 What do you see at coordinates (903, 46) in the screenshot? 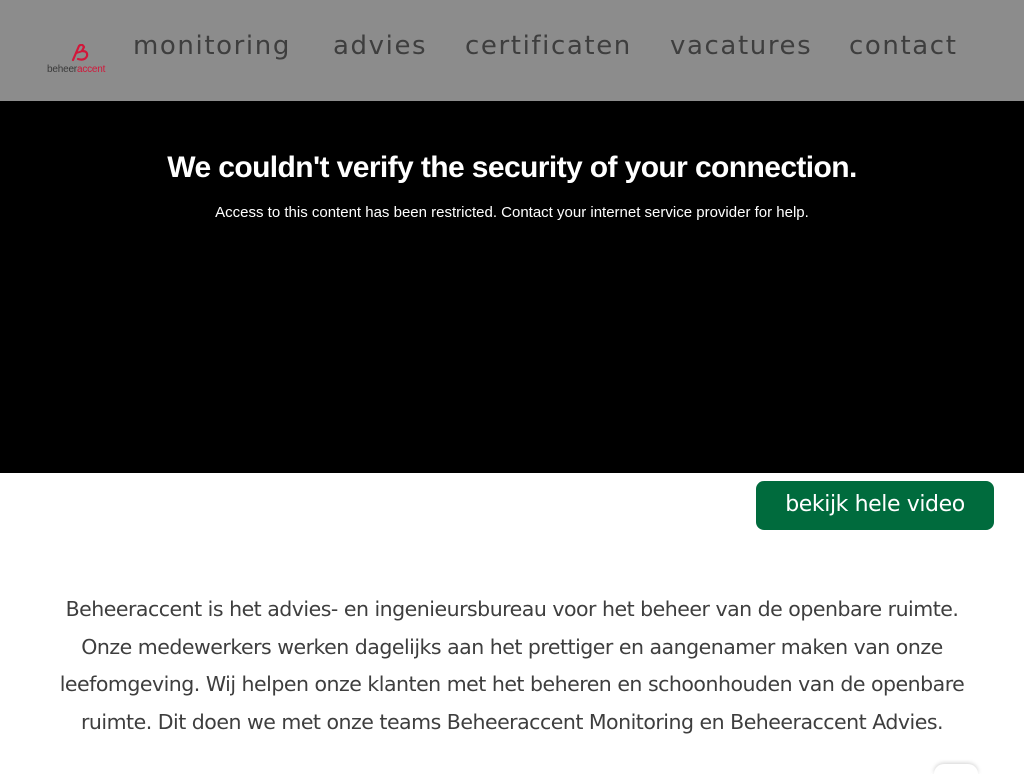
I see `nav-item-contact: contact` at bounding box center [903, 46].